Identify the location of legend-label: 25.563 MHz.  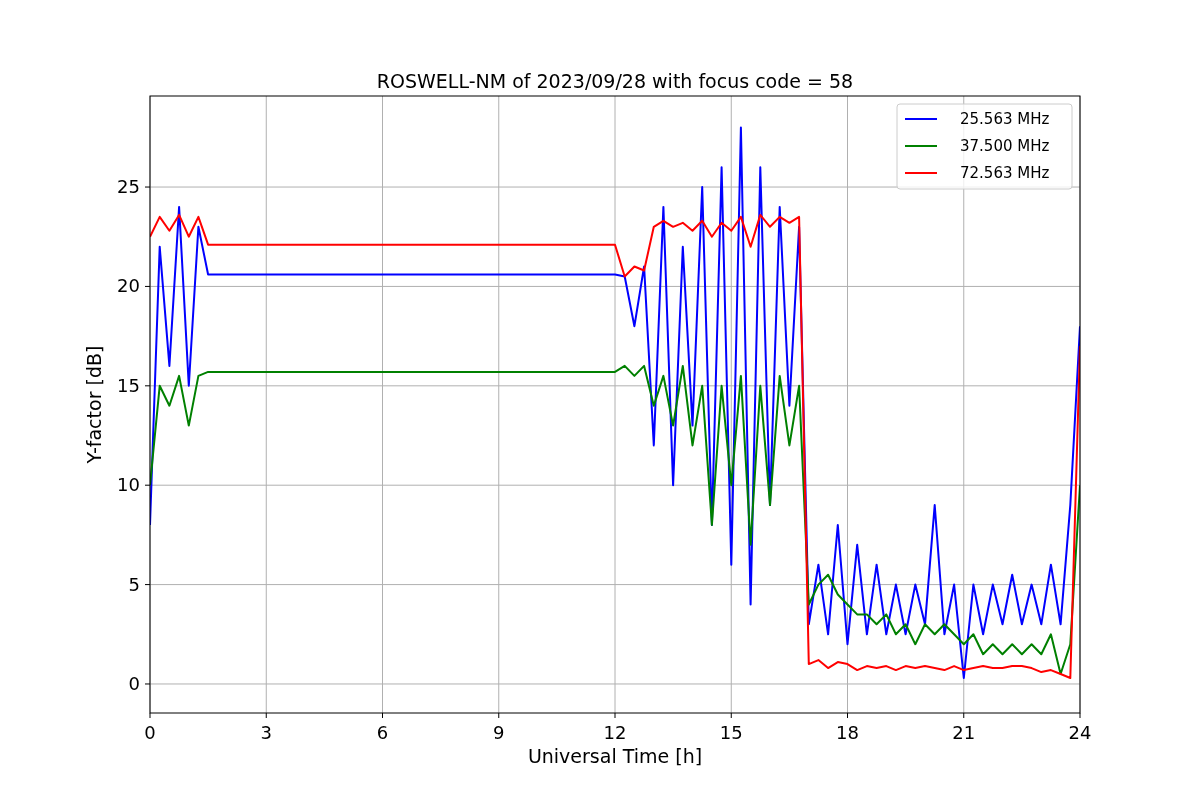
(1005, 119).